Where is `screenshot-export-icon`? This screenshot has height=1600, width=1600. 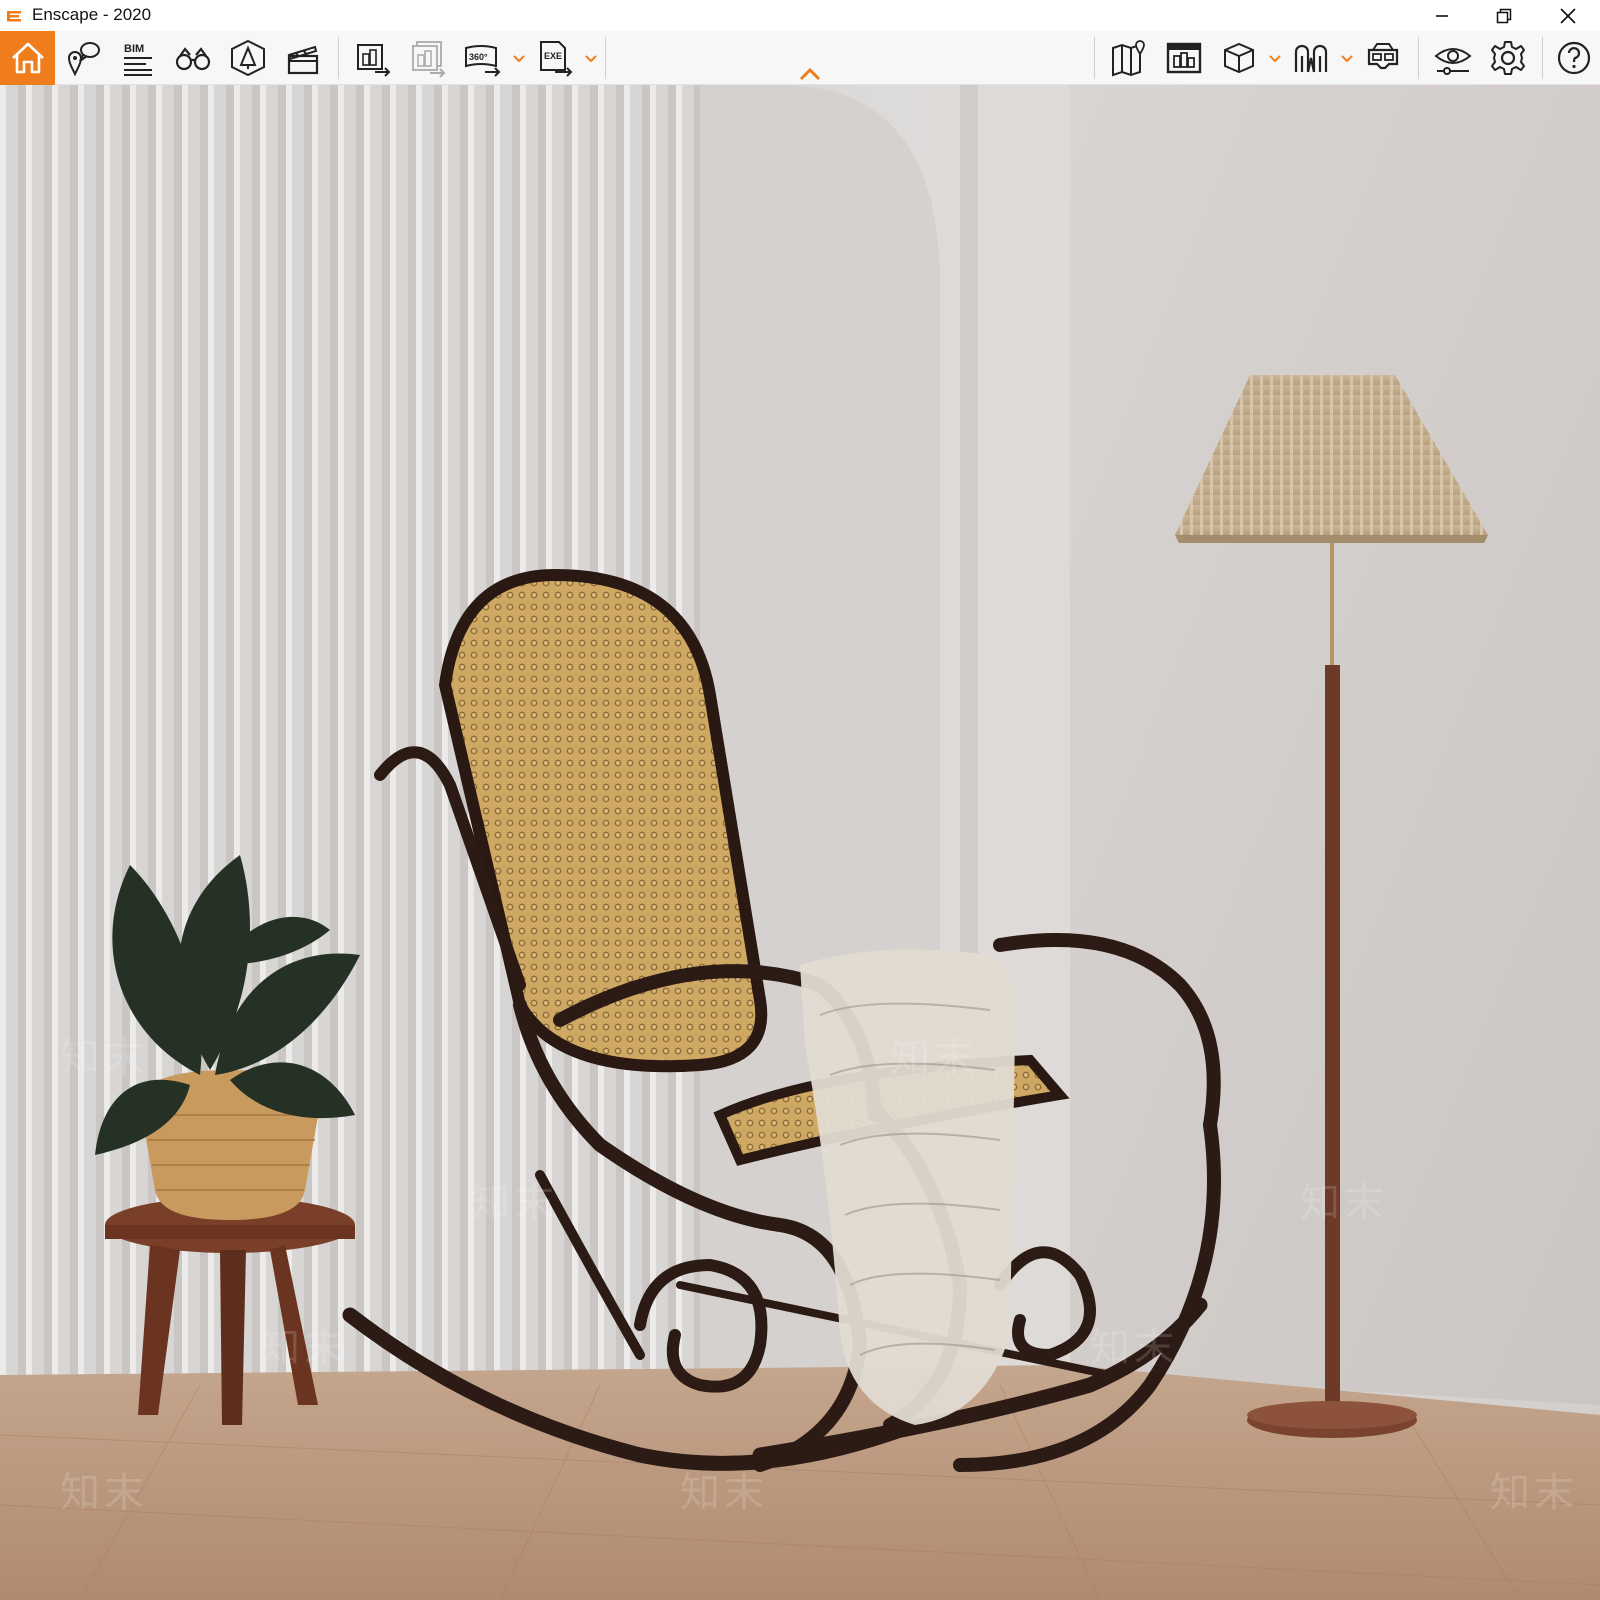
screenshot-export-icon is located at coordinates (374, 60).